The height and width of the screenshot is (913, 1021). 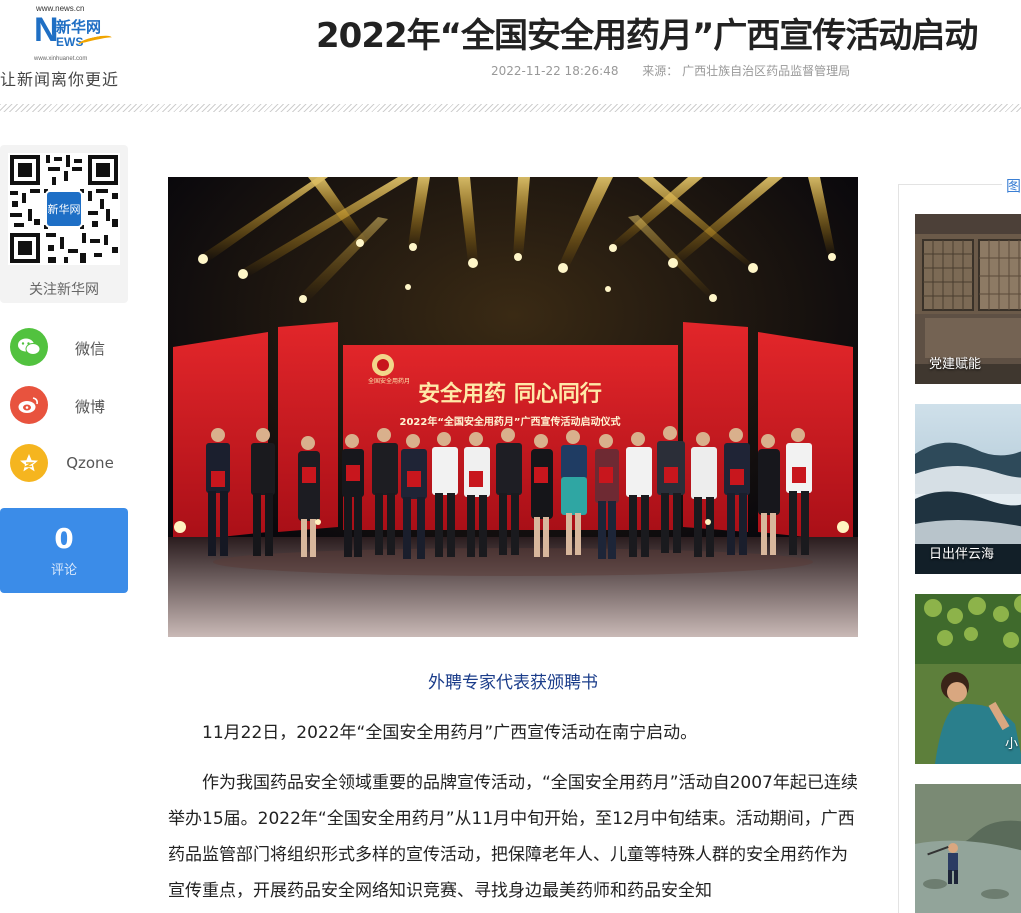 I want to click on qr-center-label: 新华网, so click(x=64, y=209).